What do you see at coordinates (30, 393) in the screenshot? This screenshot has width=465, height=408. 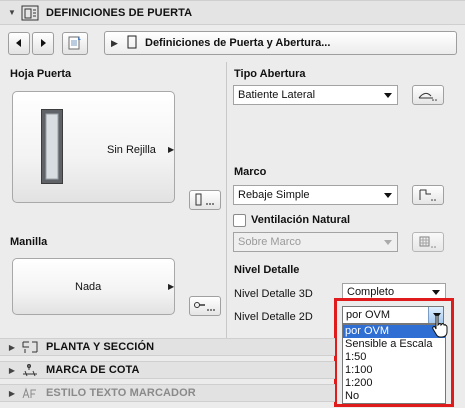 I see `marker-text-style-icon` at bounding box center [30, 393].